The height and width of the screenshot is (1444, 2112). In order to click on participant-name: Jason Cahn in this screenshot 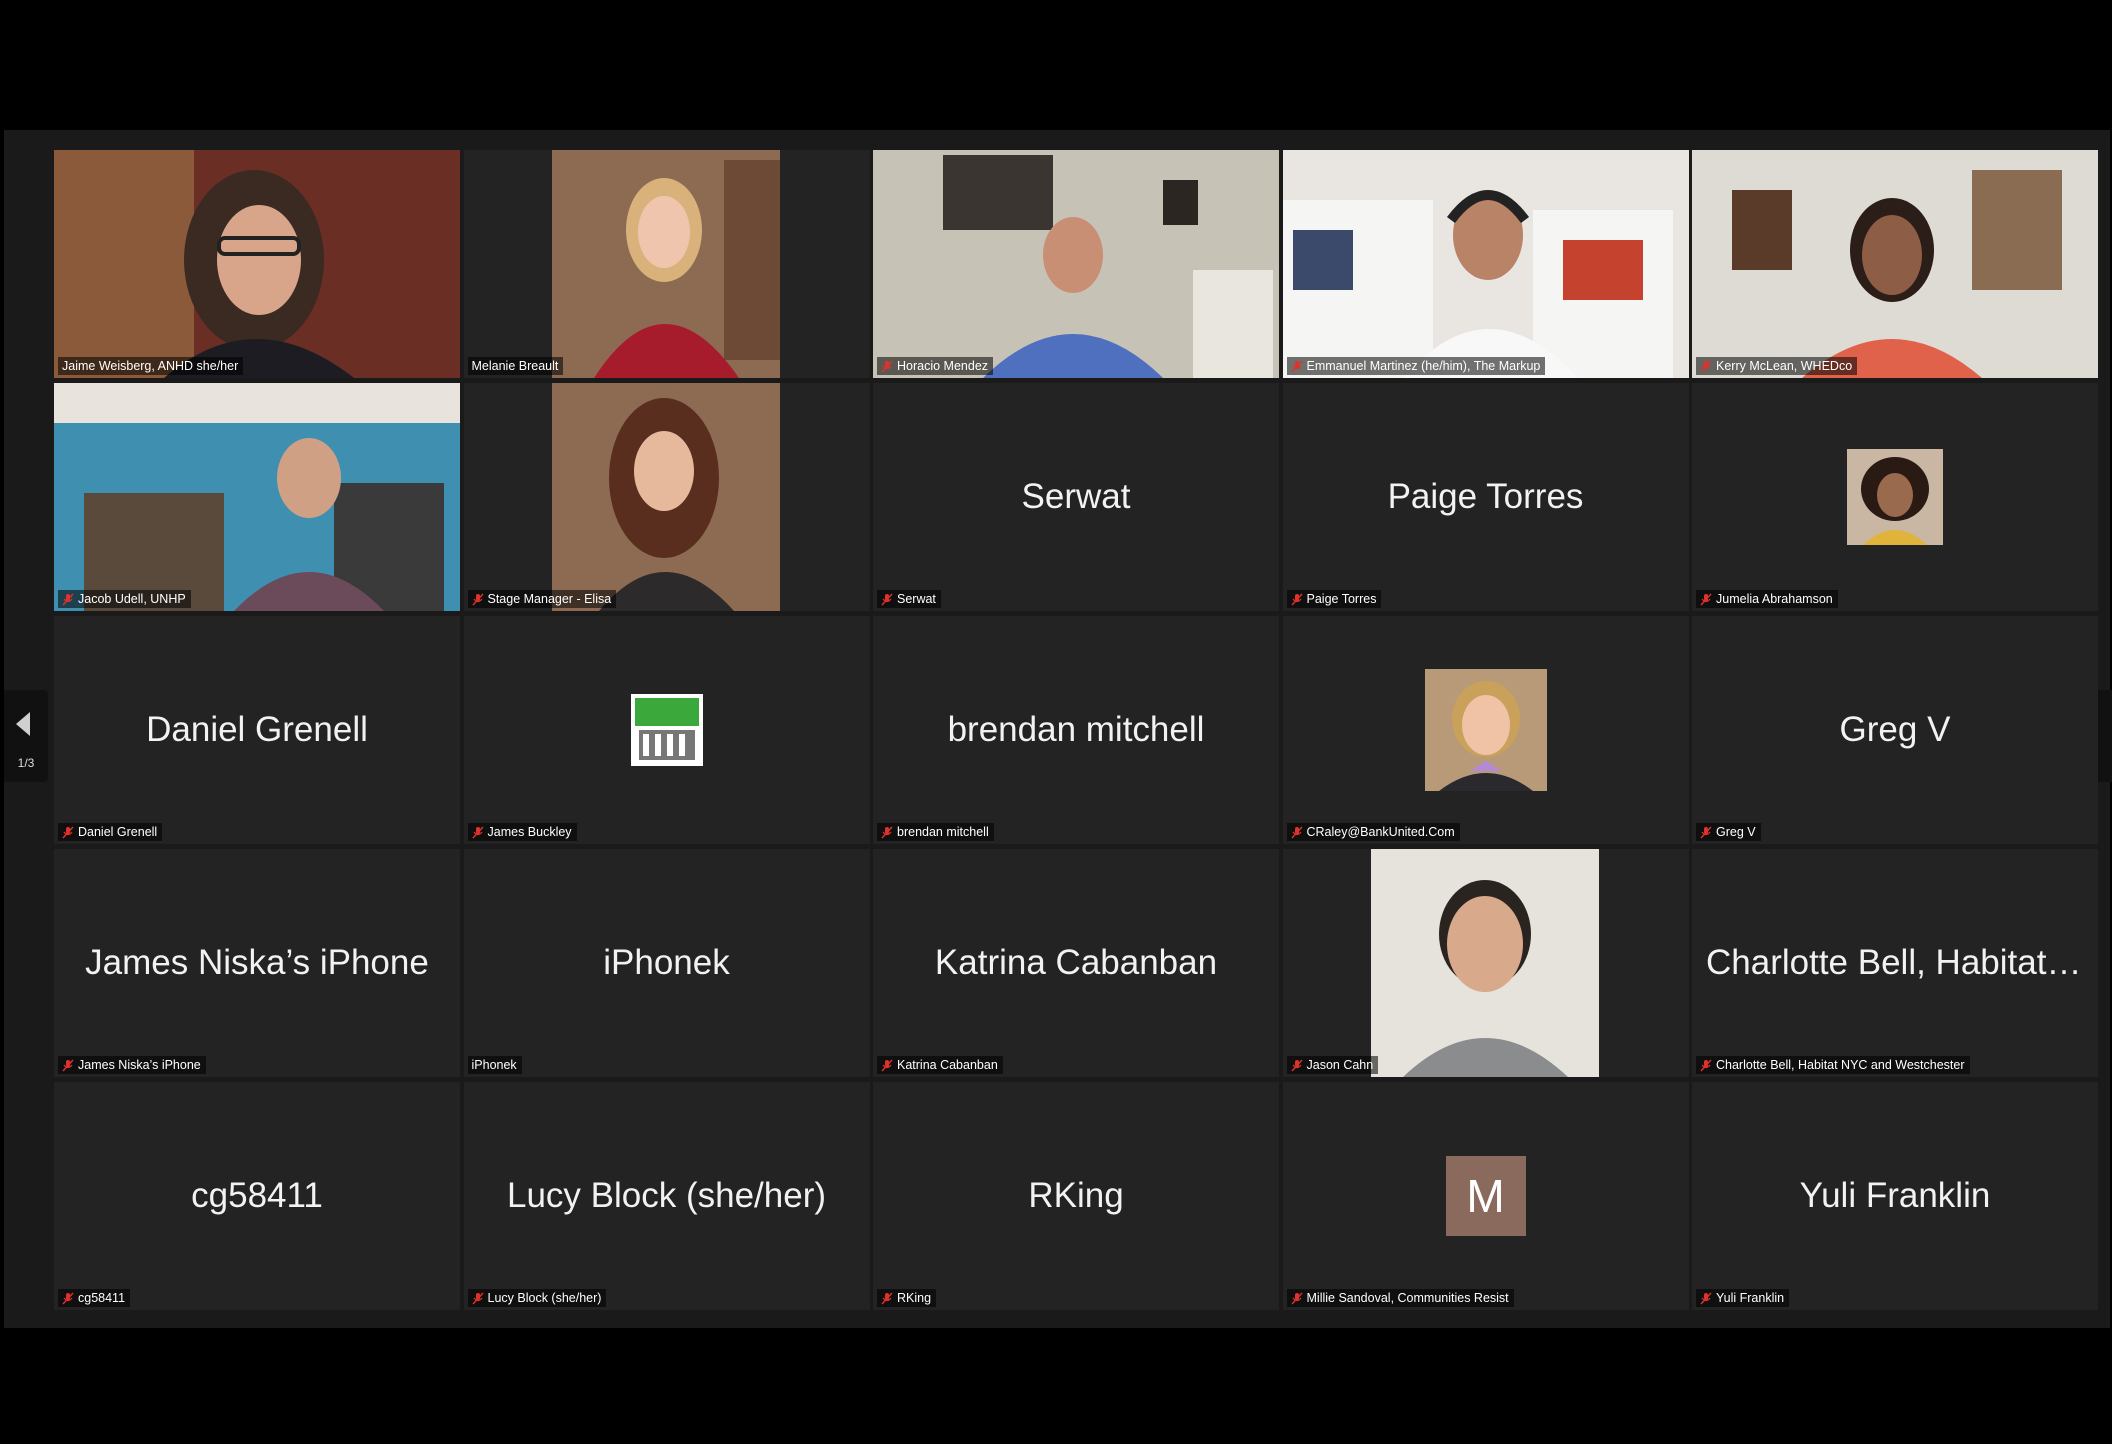, I will do `click(1340, 1065)`.